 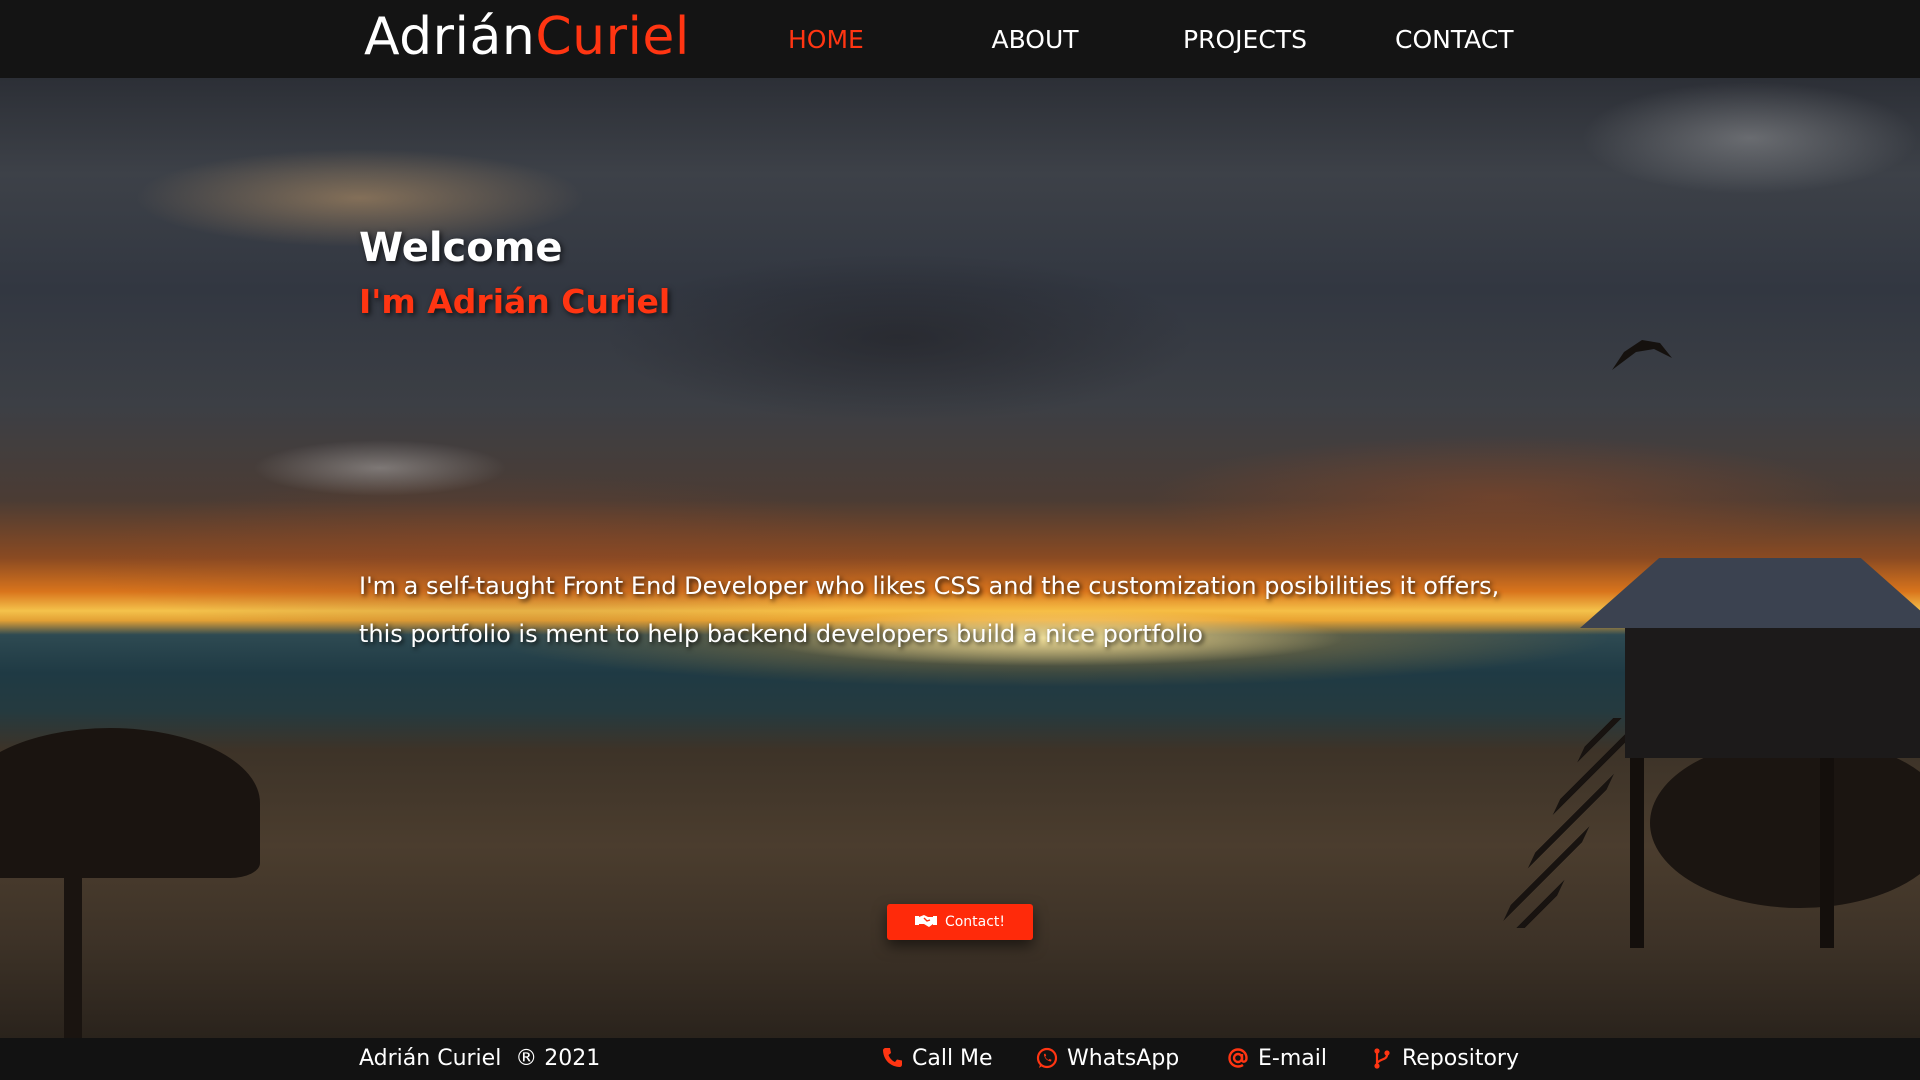 What do you see at coordinates (925, 921) in the screenshot?
I see `handshake-icon` at bounding box center [925, 921].